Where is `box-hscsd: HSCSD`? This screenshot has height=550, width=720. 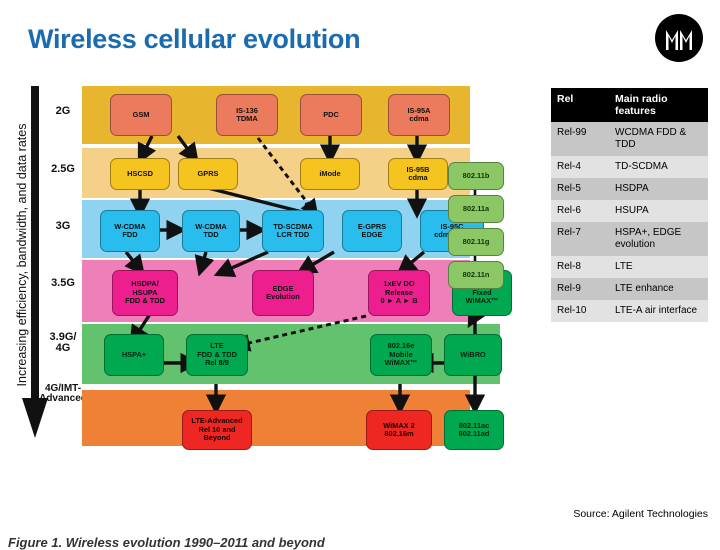
box-hscsd: HSCSD is located at coordinates (140, 174).